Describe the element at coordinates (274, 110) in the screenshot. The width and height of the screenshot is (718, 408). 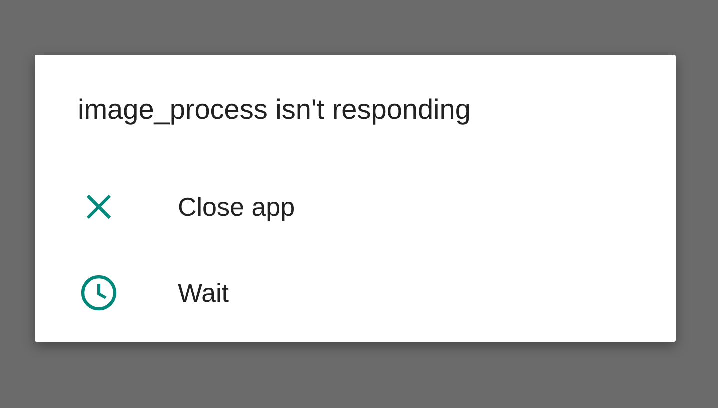
I see `dialog-title: image_process isn't responding` at that location.